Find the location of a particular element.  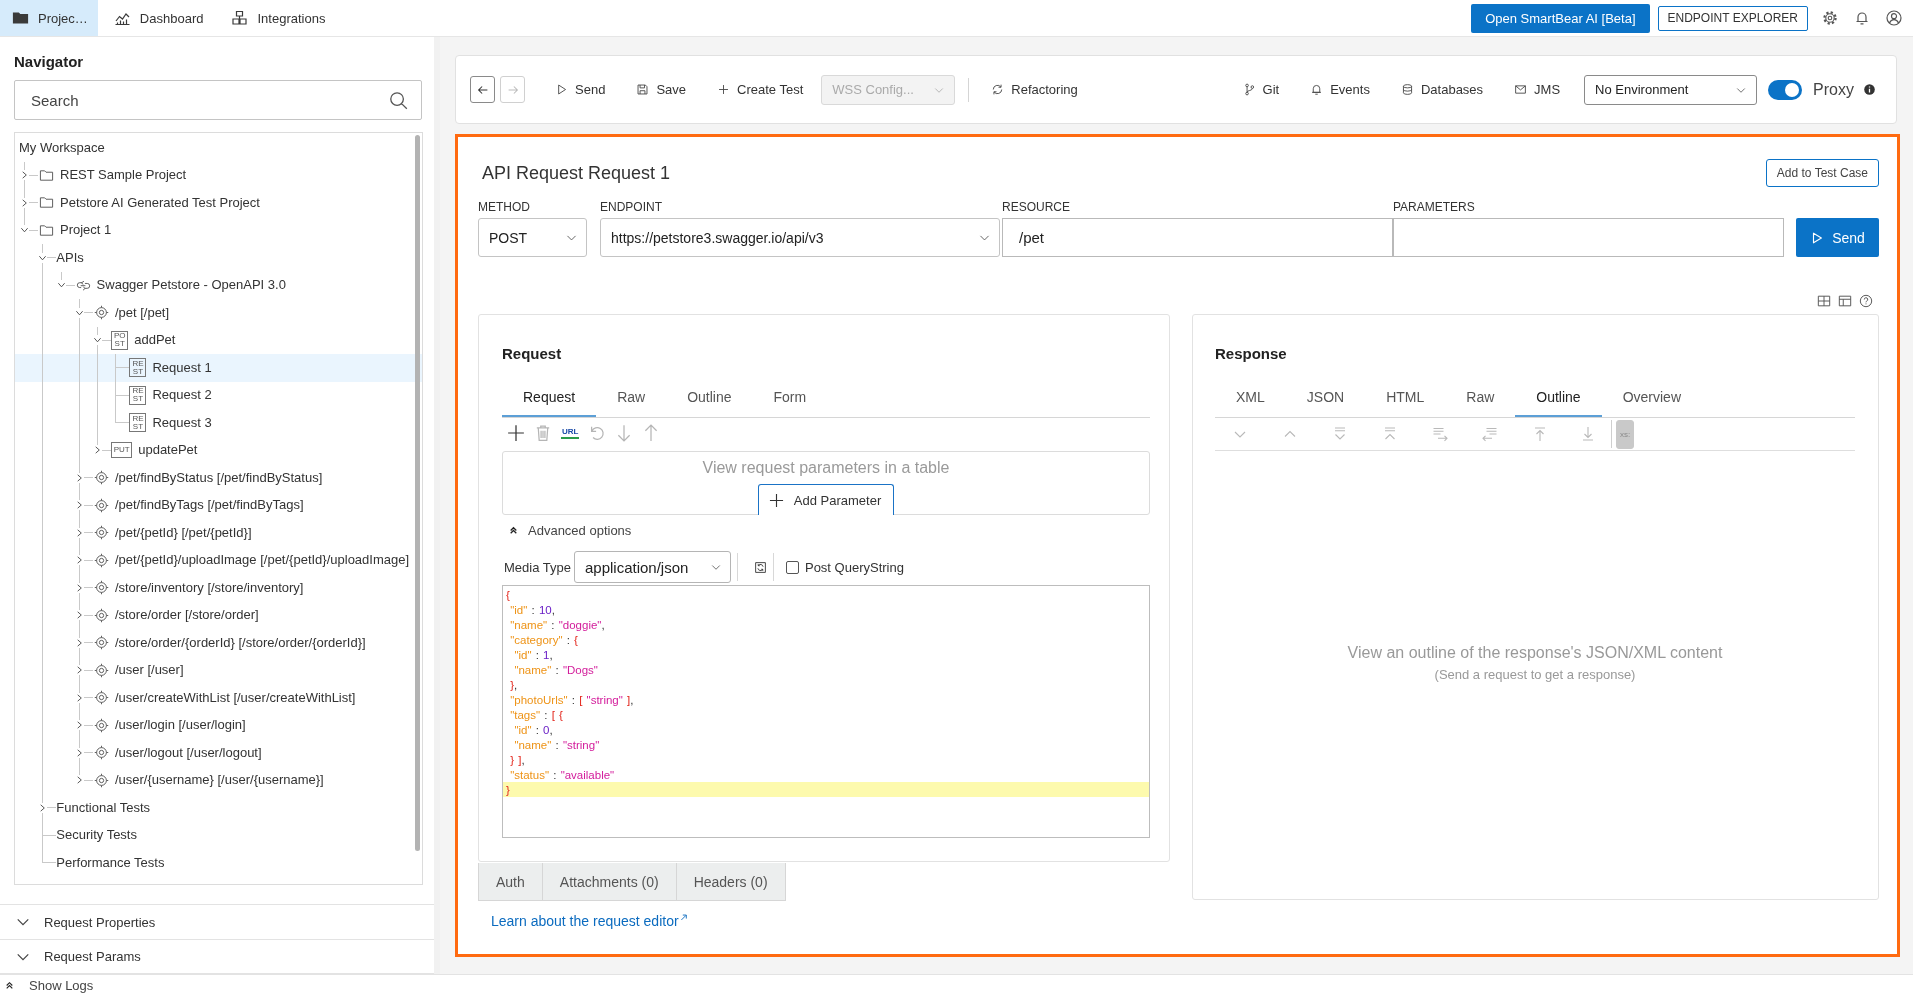

search-icon is located at coordinates (398, 100).